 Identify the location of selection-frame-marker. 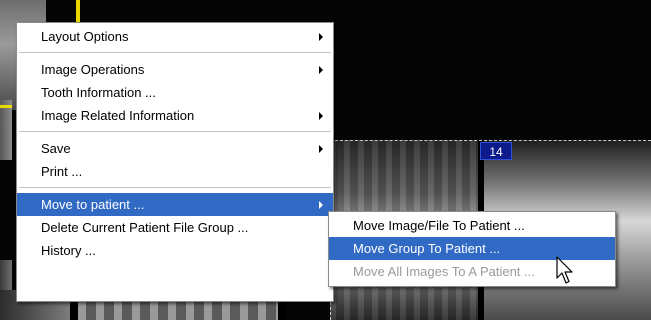
(6, 106).